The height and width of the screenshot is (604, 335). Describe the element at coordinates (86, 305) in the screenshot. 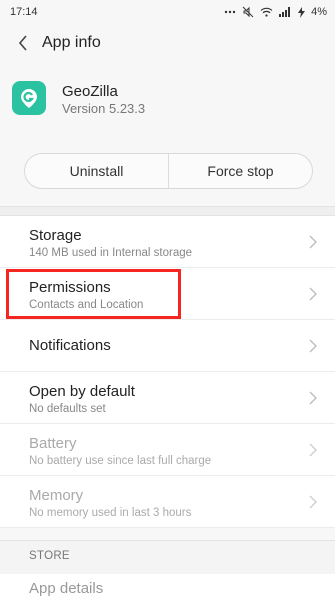

I see `row-subtitle: Contacts and Location` at that location.